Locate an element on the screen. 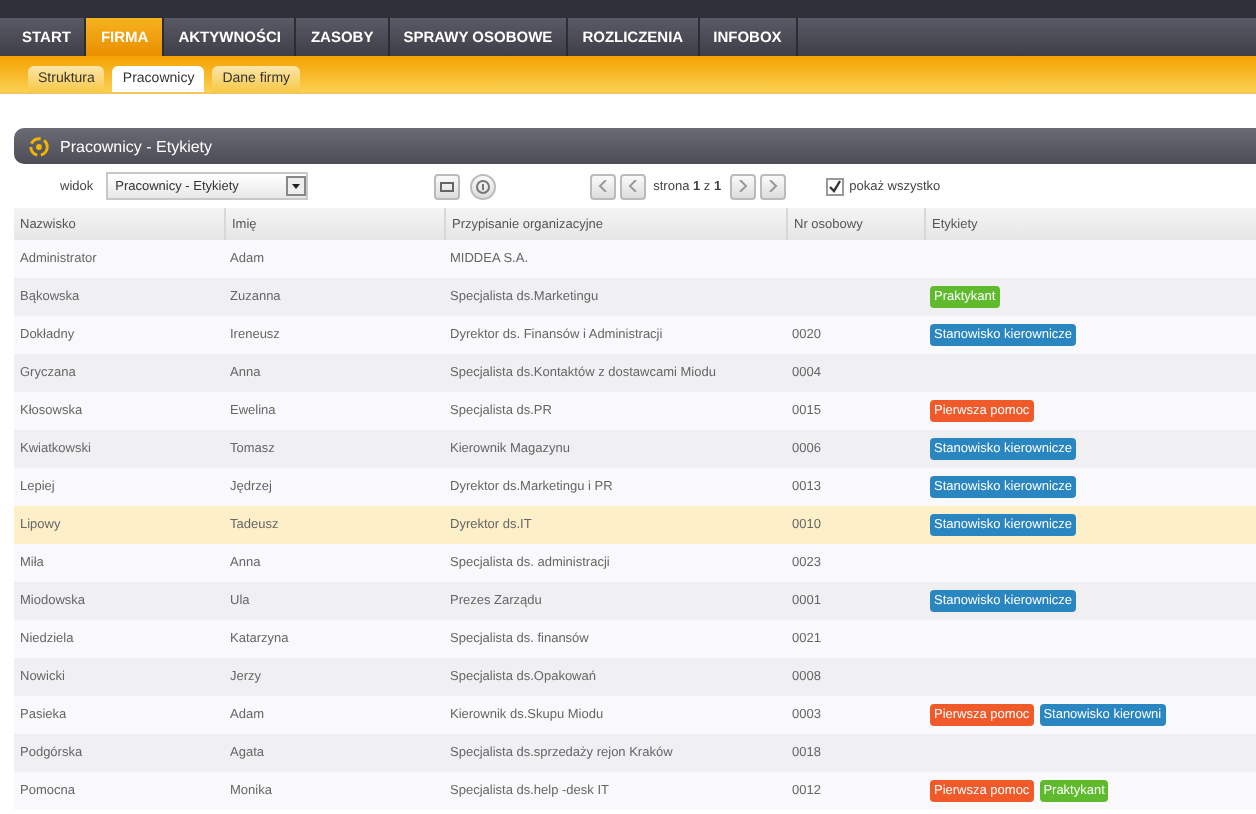  panel-title: Pracownicy - Etykiety is located at coordinates (136, 146).